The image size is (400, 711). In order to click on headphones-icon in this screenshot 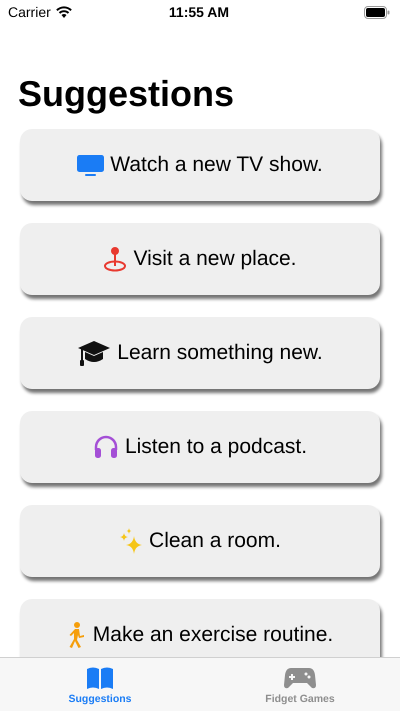, I will do `click(106, 447)`.